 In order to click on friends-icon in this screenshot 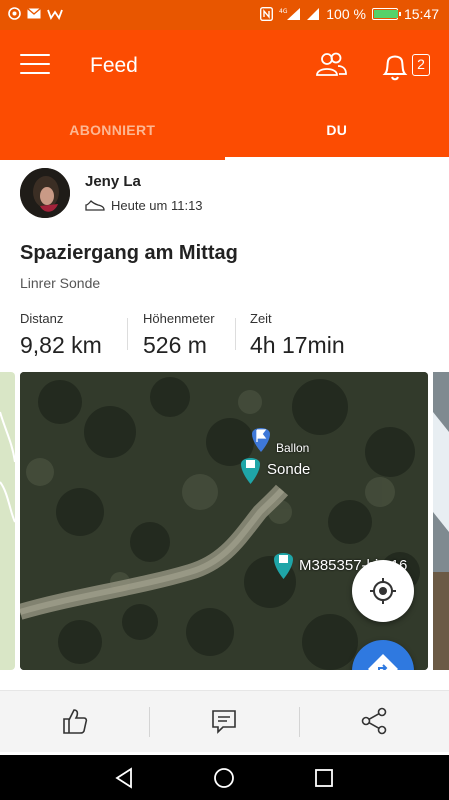, I will do `click(331, 64)`.